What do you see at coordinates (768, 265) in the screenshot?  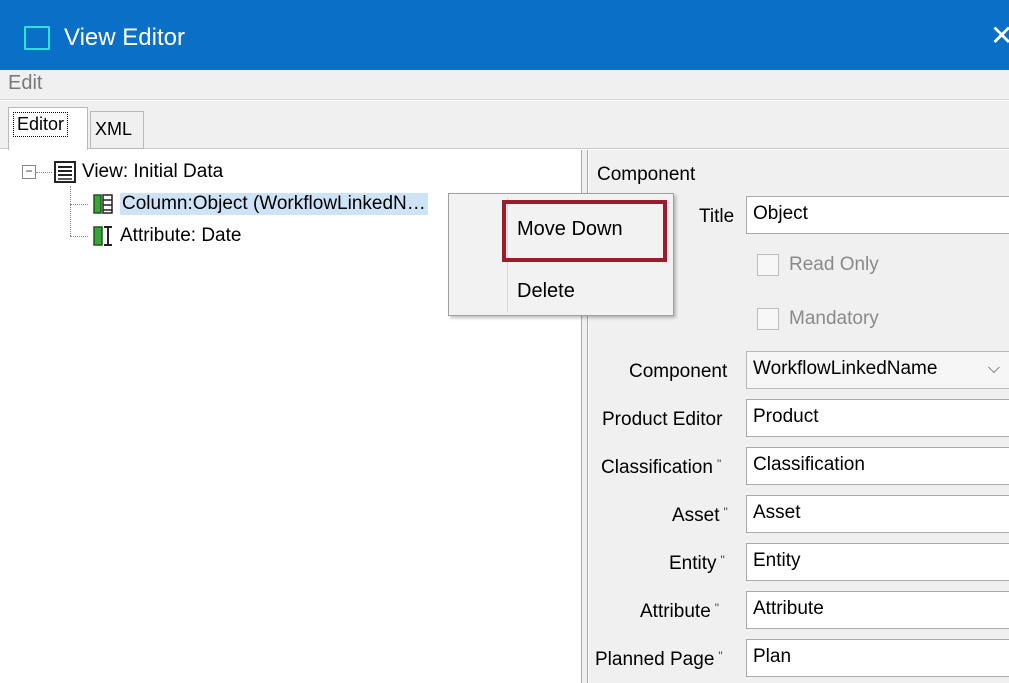 I see `read-only-checkbox` at bounding box center [768, 265].